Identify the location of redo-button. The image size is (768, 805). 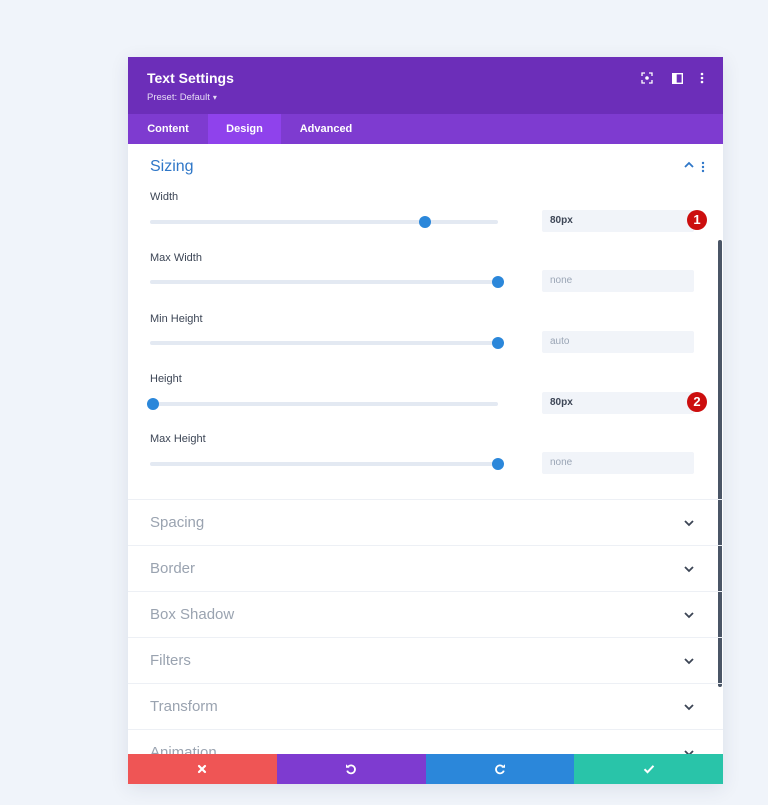
(500, 769).